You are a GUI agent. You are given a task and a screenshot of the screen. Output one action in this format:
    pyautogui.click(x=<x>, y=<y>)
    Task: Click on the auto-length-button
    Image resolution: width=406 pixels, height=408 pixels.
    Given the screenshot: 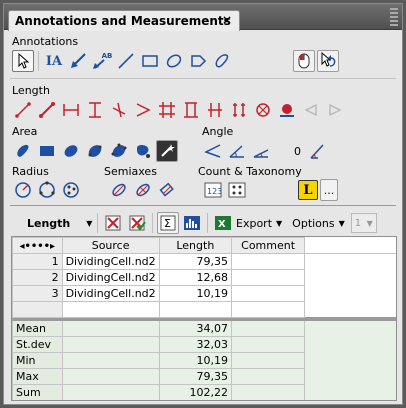 What is the action you would take?
    pyautogui.click(x=287, y=110)
    